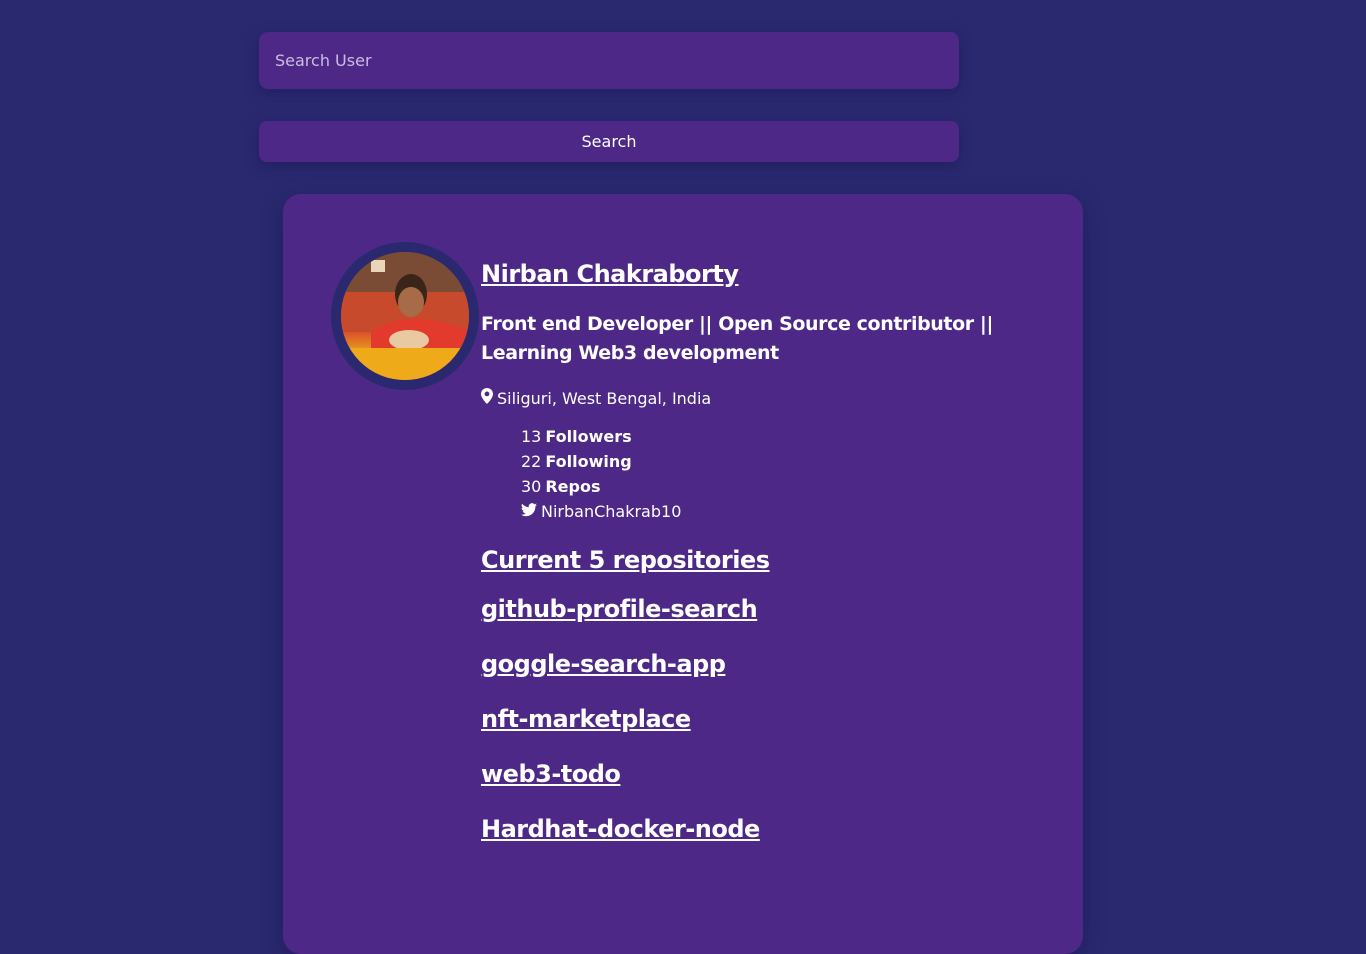  I want to click on twitter-stat: NirbanChakrab10, so click(781, 511).